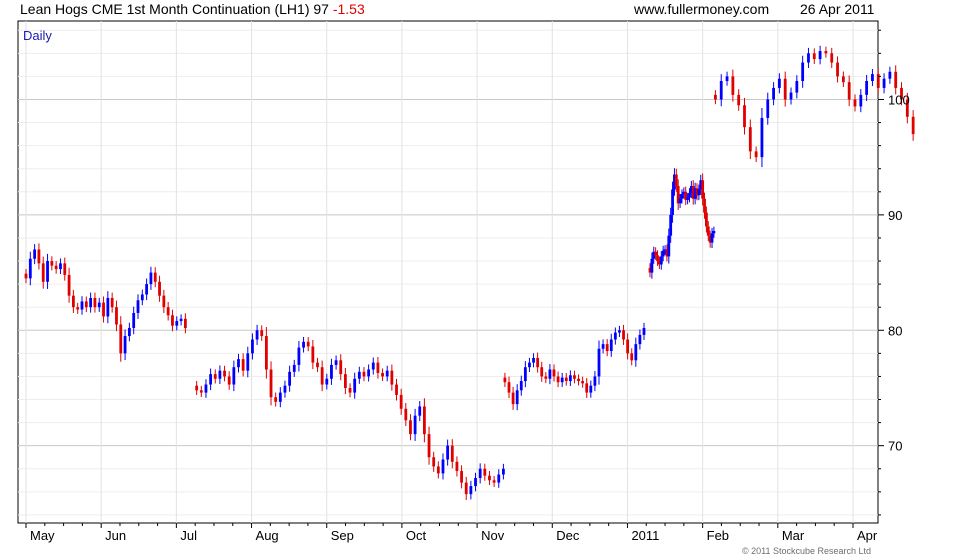 Image resolution: width=960 pixels, height=560 pixels. Describe the element at coordinates (899, 99) in the screenshot. I see `y-tick-label: 100` at that location.